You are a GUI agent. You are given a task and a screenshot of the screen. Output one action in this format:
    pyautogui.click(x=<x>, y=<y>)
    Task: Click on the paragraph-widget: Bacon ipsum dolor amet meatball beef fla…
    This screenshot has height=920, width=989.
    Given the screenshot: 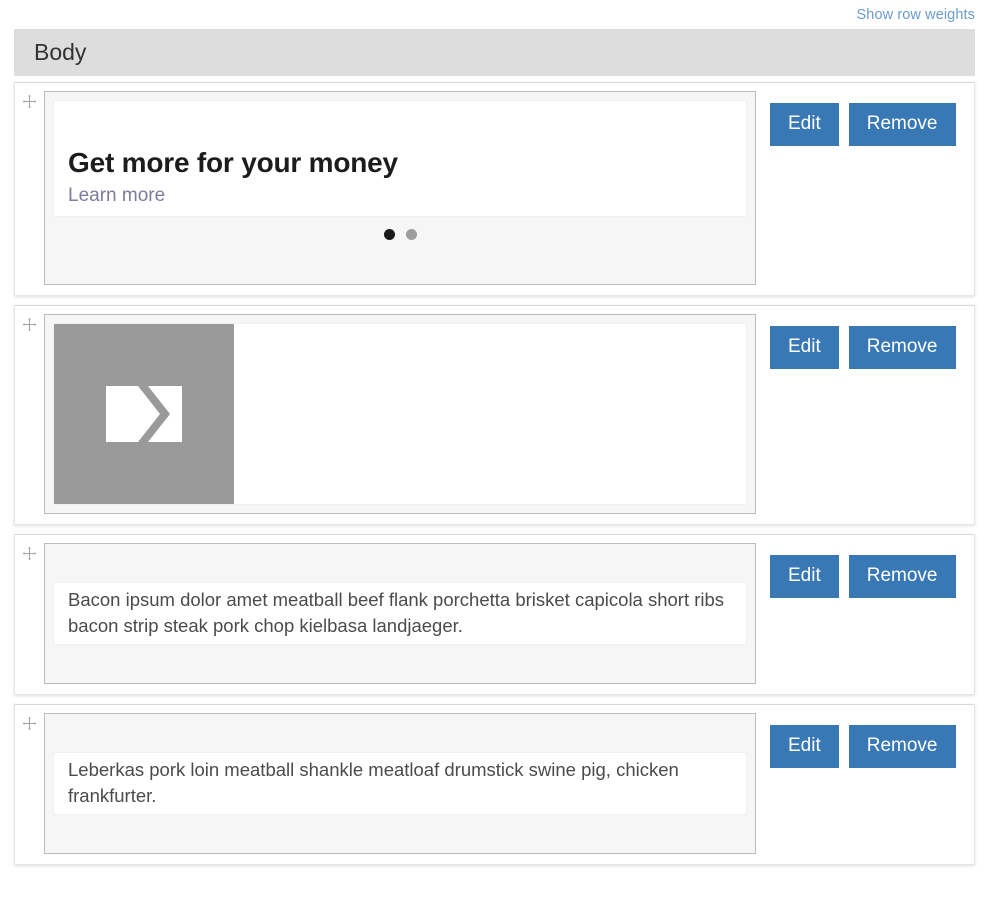 What is the action you would take?
    pyautogui.click(x=400, y=613)
    